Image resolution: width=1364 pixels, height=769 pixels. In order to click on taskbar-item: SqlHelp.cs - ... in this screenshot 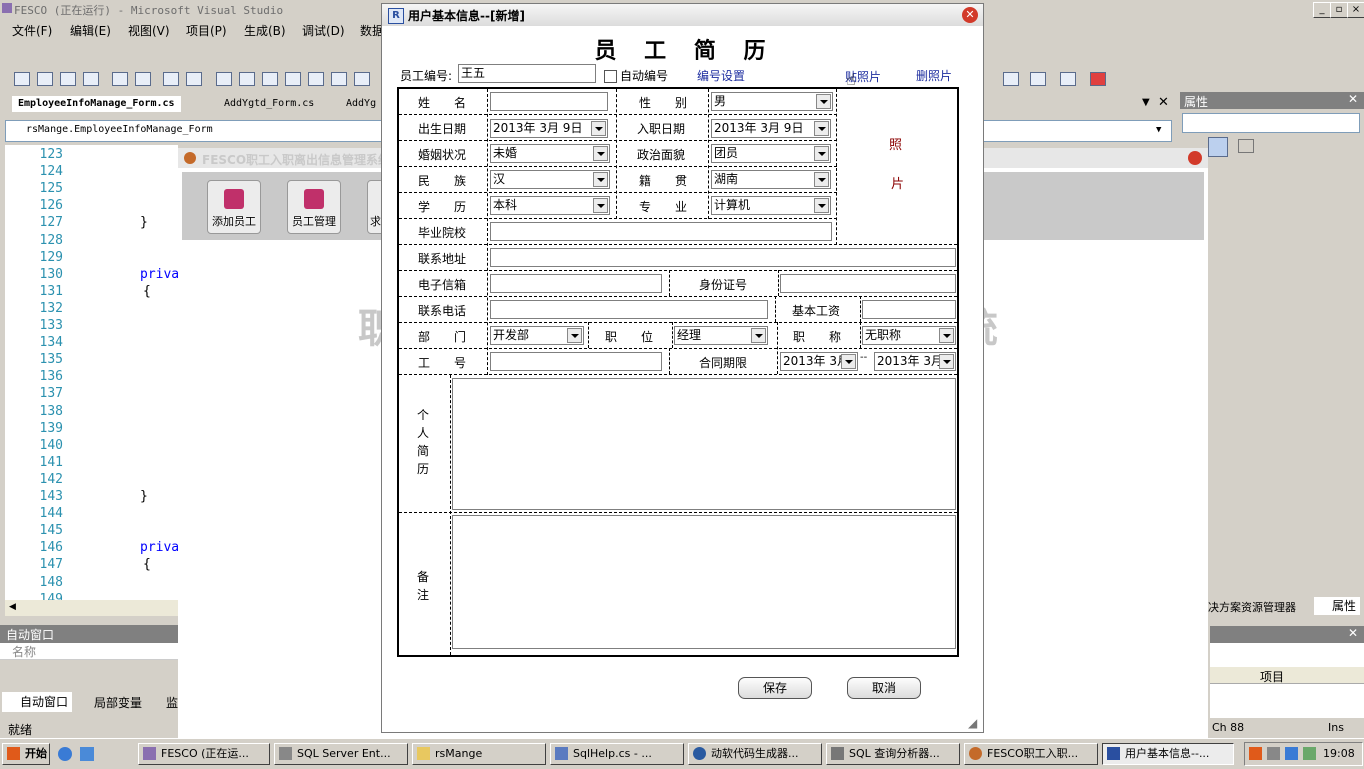, I will do `click(617, 754)`.